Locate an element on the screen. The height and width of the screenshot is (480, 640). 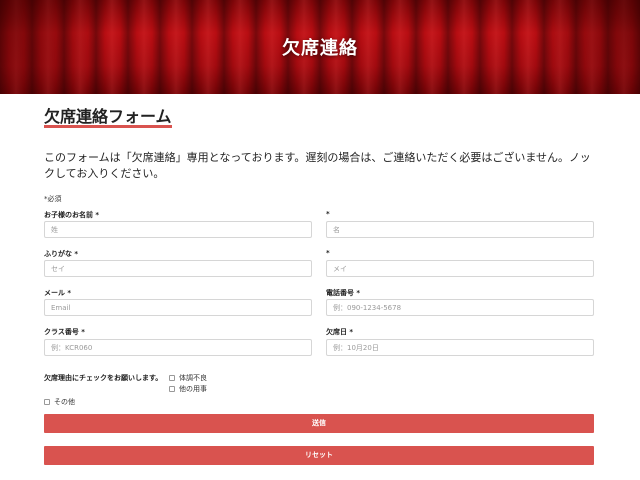
required-note: *必須 is located at coordinates (53, 199).